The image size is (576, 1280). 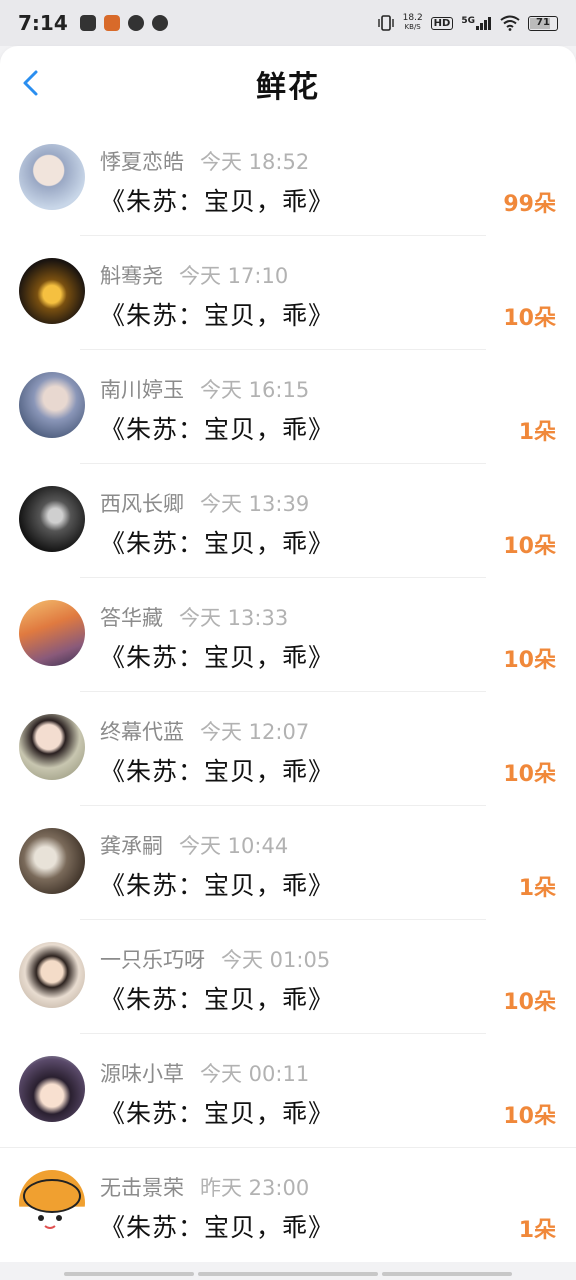 I want to click on user-name: 答华藏, so click(x=131, y=617).